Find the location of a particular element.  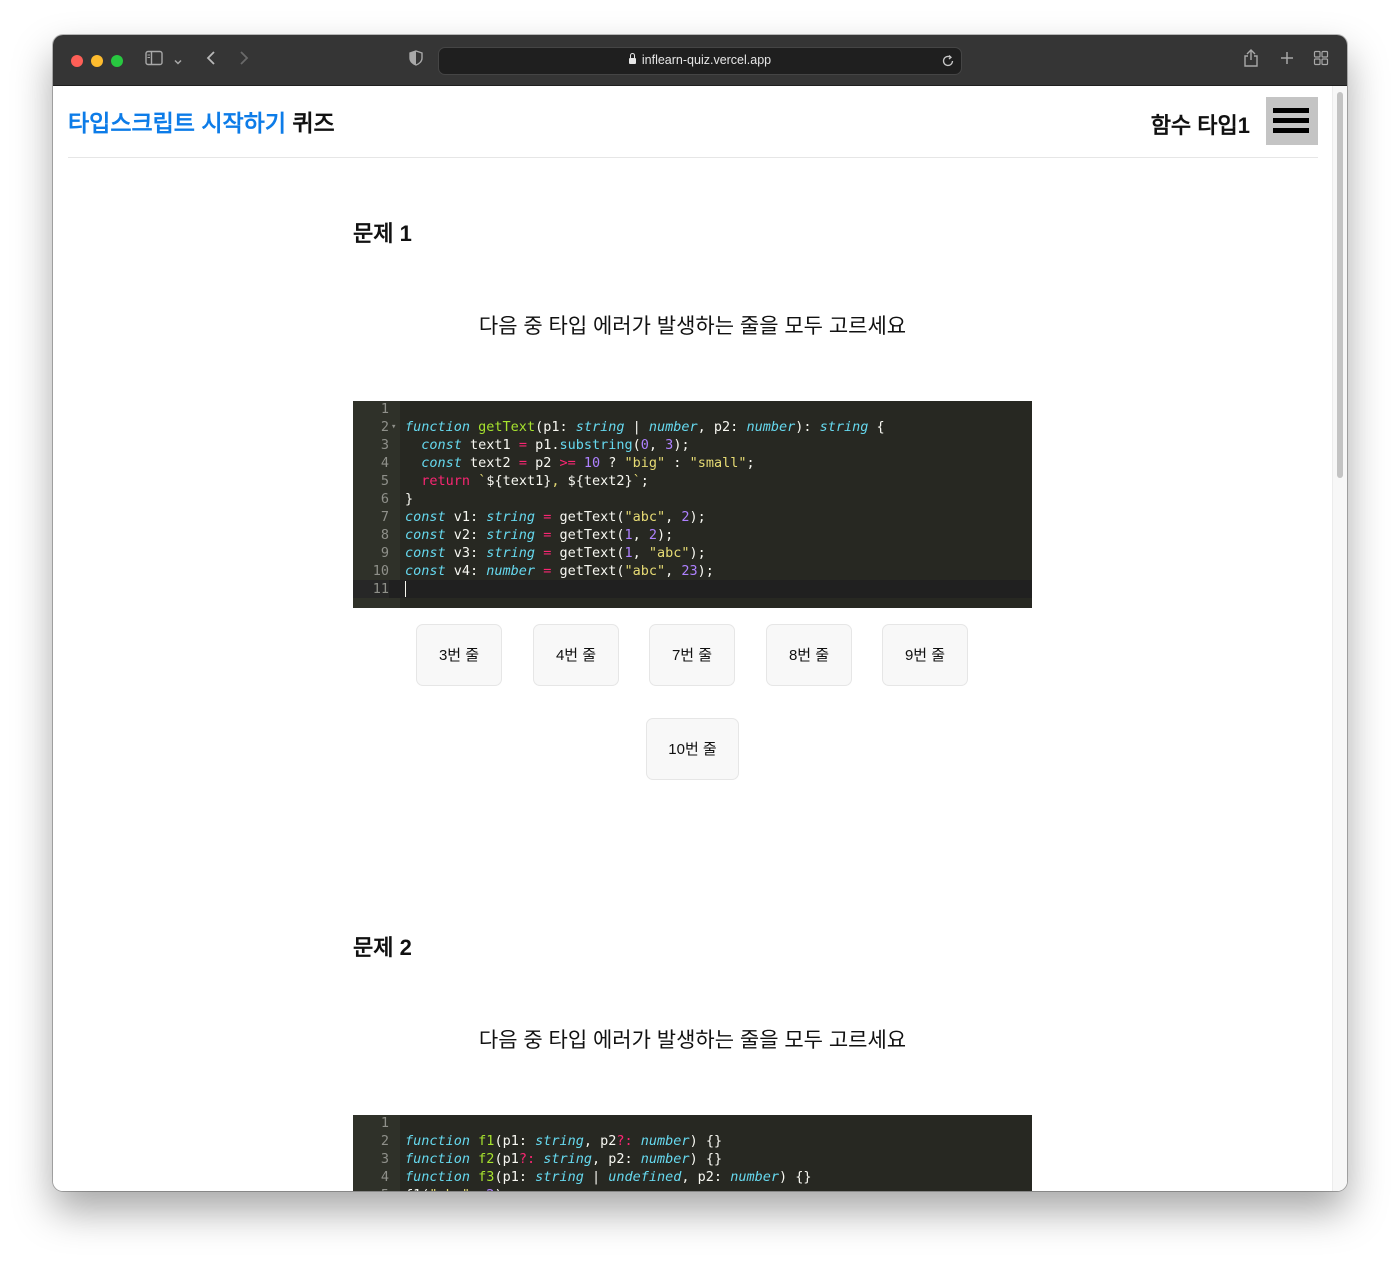

scrollbar-thumb is located at coordinates (1340, 285).